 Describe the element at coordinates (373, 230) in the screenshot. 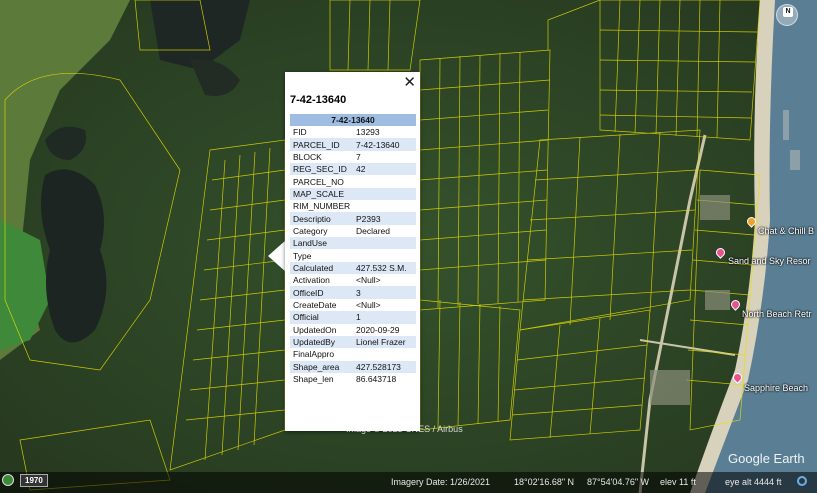

I see `attribute-value: Declared` at that location.